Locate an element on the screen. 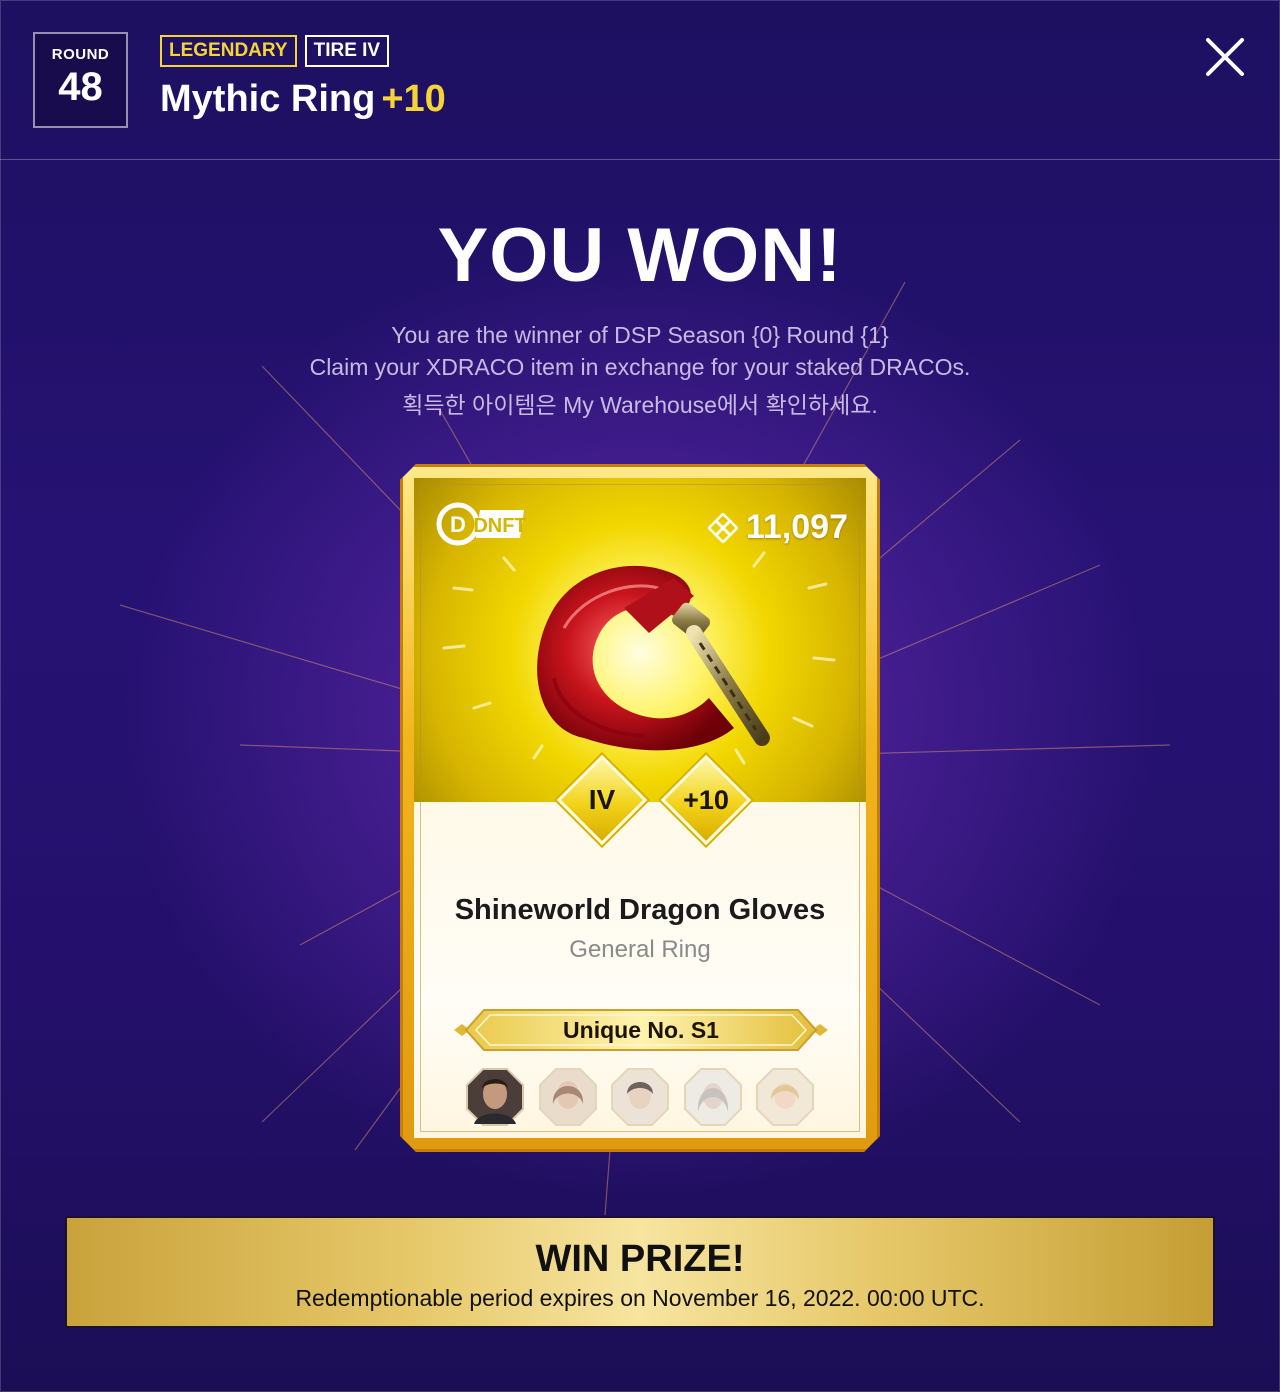  unique-number-banner: Unique No. S1 is located at coordinates (641, 1030).